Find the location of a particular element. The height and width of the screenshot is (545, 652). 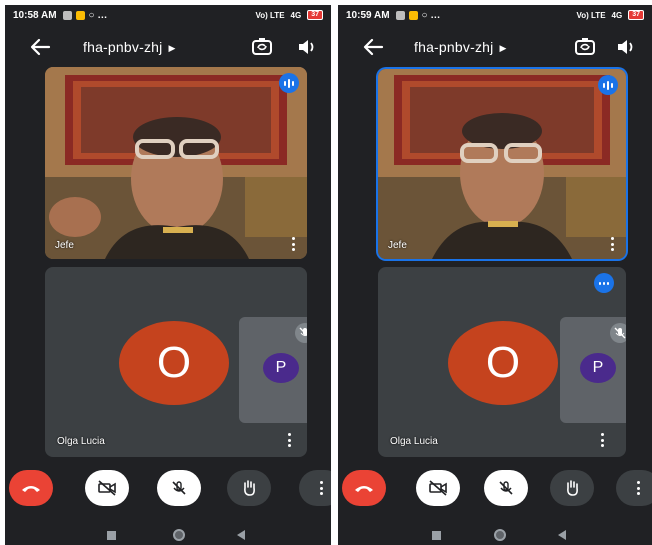

status-time: 10:58 AM is located at coordinates (35, 15).